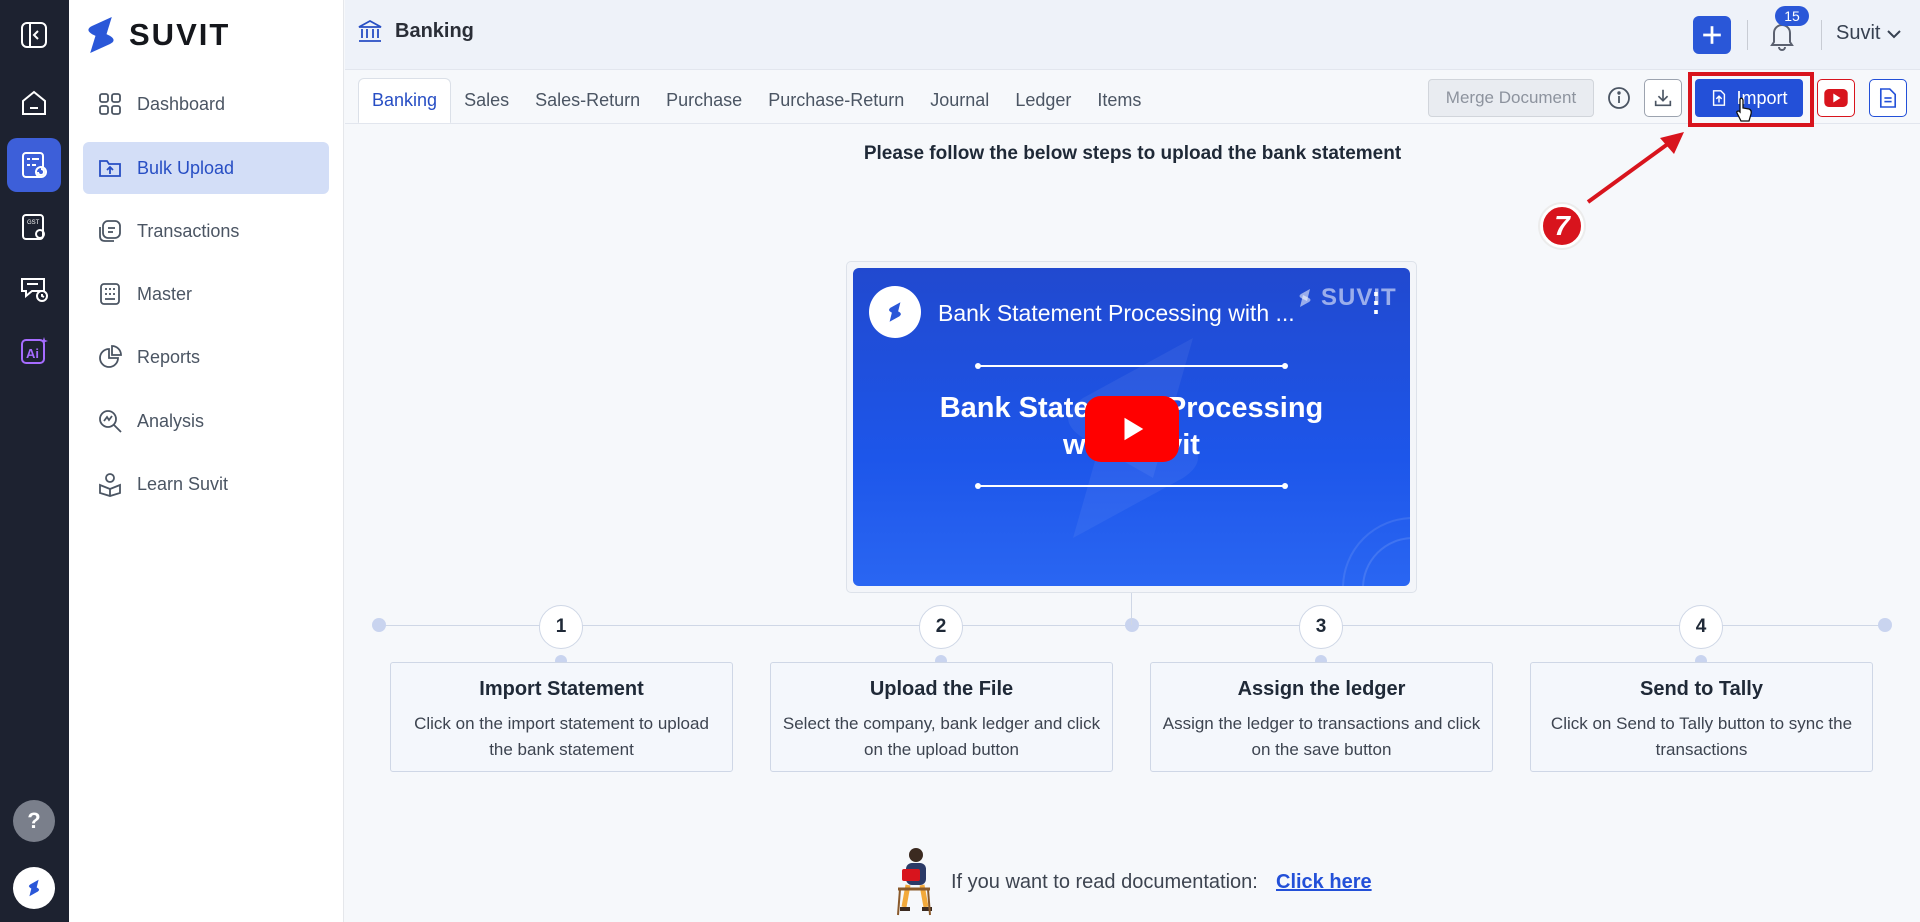 This screenshot has height=922, width=1920. I want to click on sidebar-item-label: Dashboard, so click(181, 103).